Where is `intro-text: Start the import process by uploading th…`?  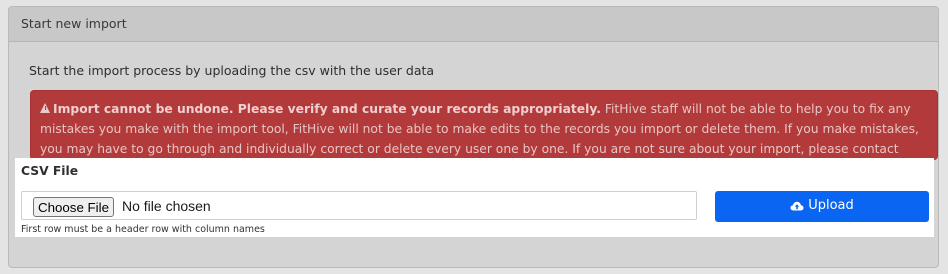 intro-text: Start the import process by uploading th… is located at coordinates (232, 70).